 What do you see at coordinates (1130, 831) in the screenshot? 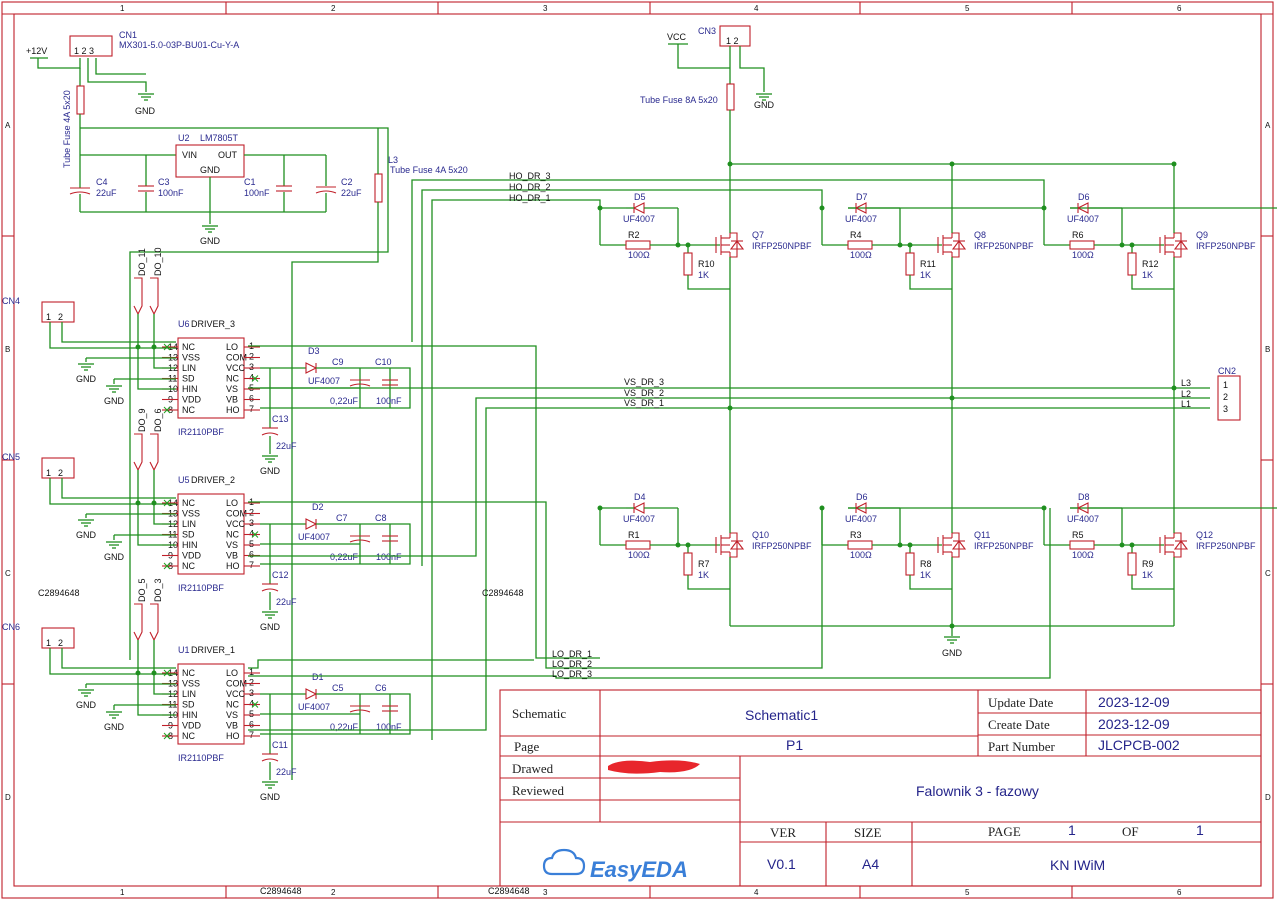
I see `tb-of-label: OF` at bounding box center [1130, 831].